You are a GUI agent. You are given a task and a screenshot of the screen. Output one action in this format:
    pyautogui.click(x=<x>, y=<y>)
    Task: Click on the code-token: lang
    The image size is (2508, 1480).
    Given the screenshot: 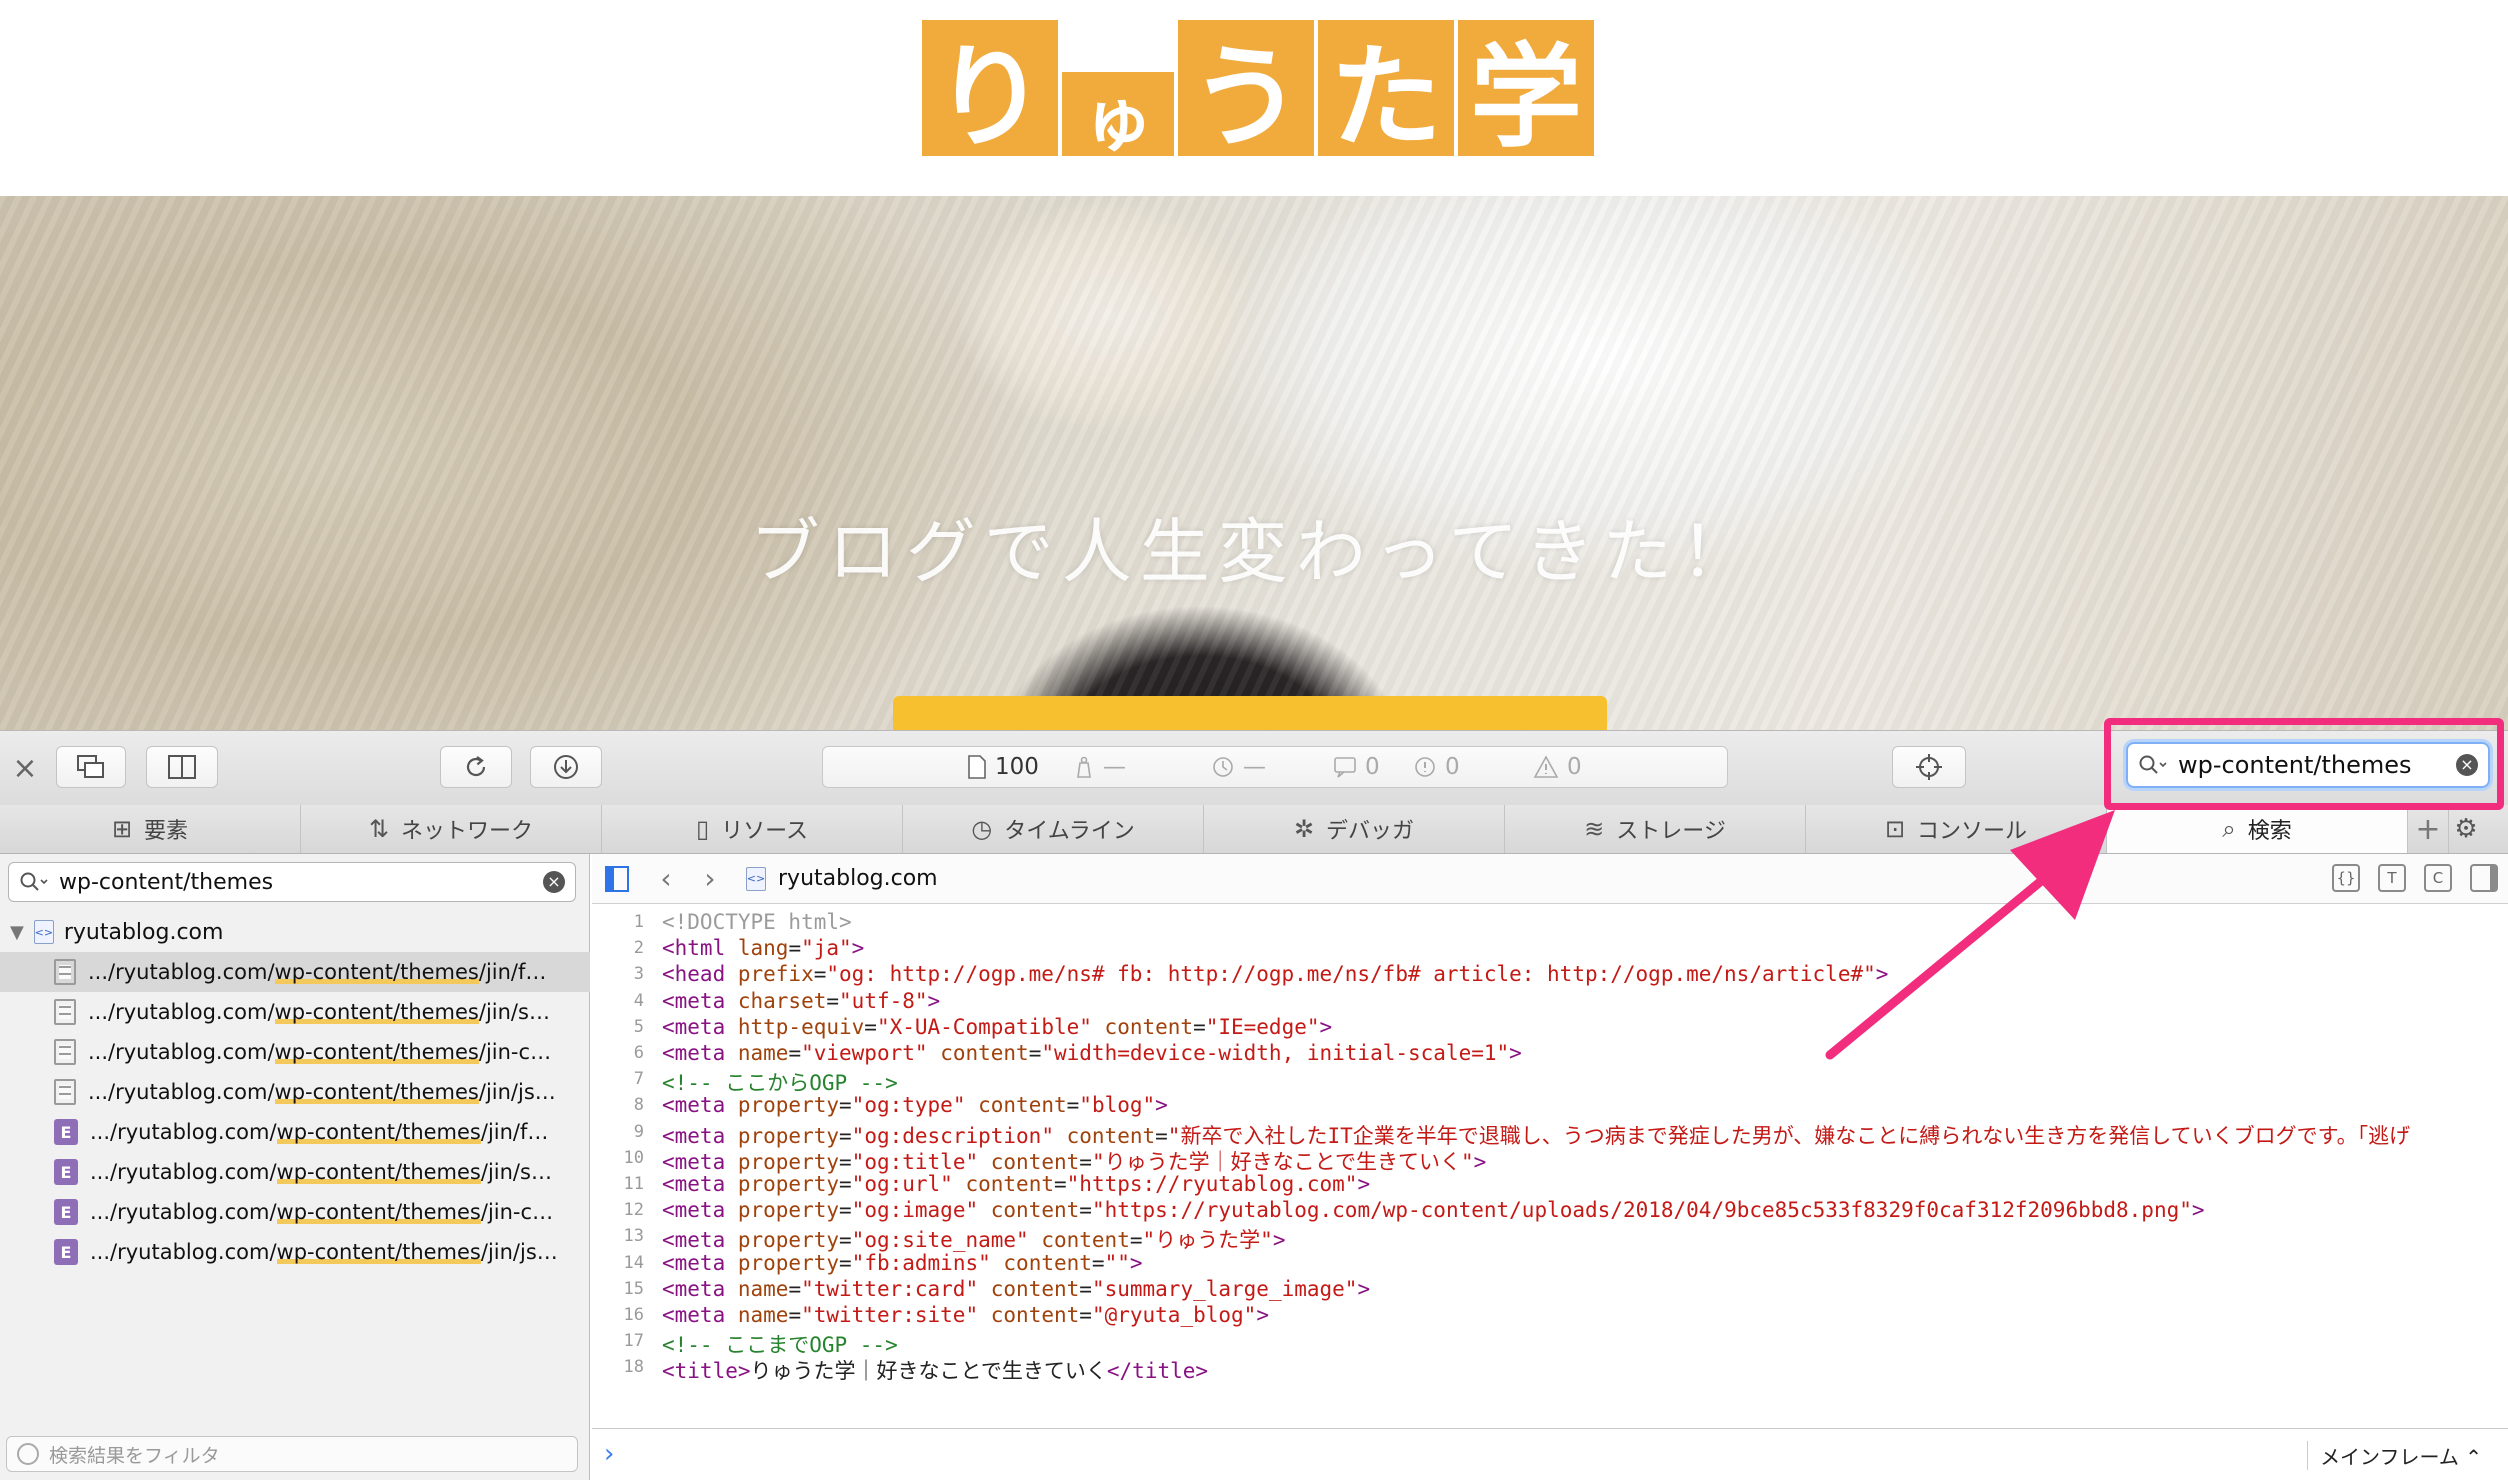 What is the action you would take?
    pyautogui.click(x=763, y=948)
    